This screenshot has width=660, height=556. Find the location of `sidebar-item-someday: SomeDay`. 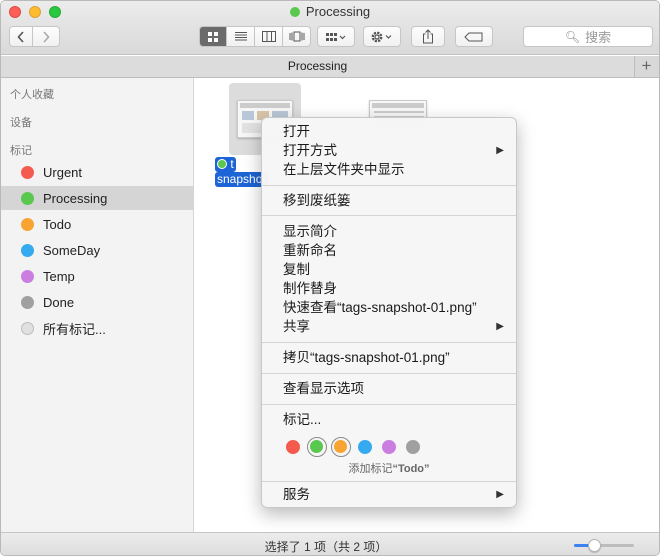

sidebar-item-someday: SomeDay is located at coordinates (97, 250).